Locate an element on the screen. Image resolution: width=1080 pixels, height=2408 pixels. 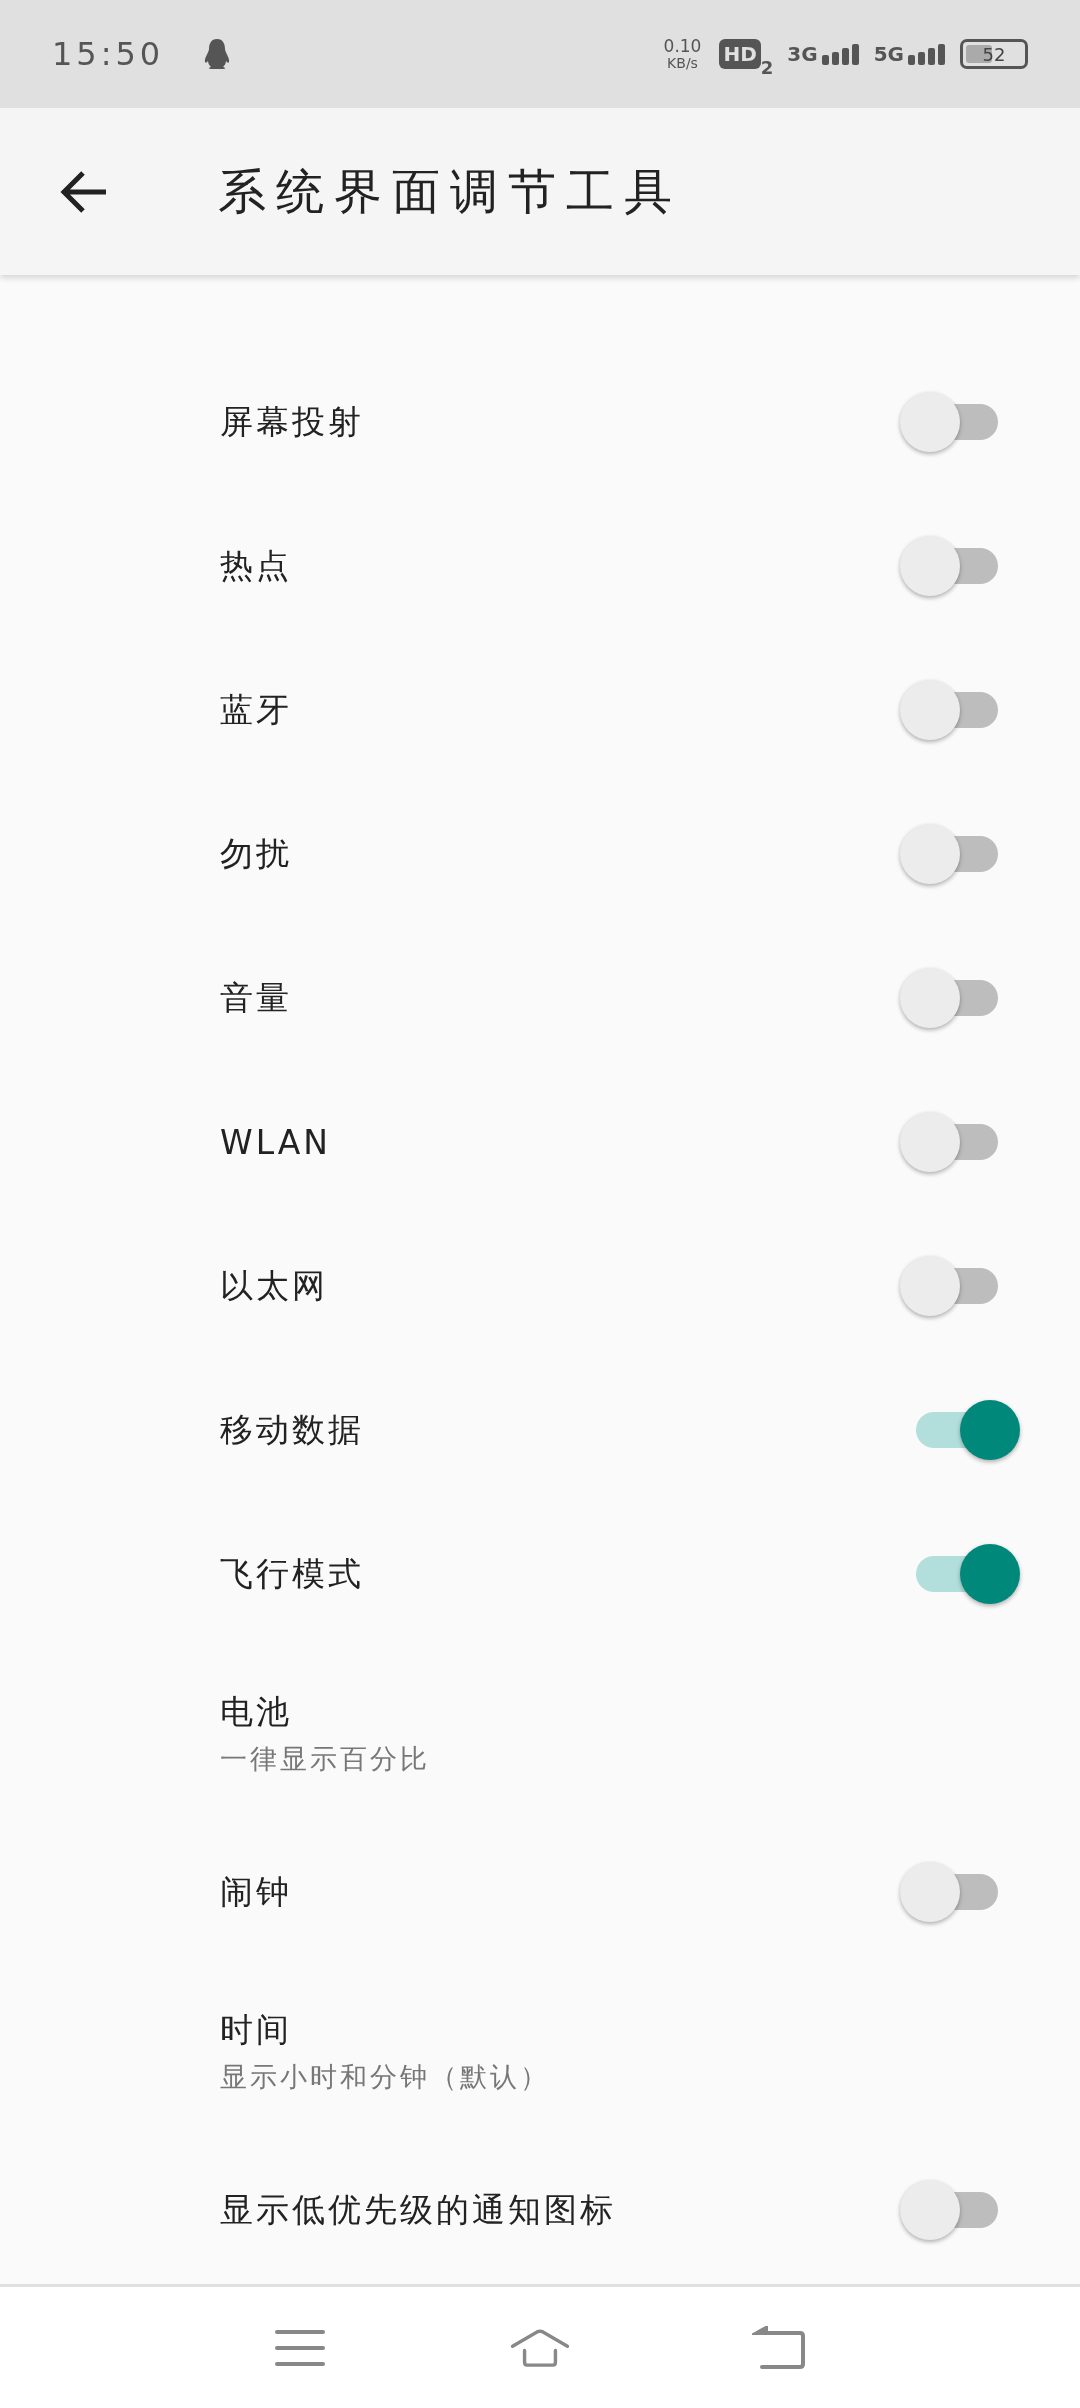
hd-badge: HD is located at coordinates (740, 54).